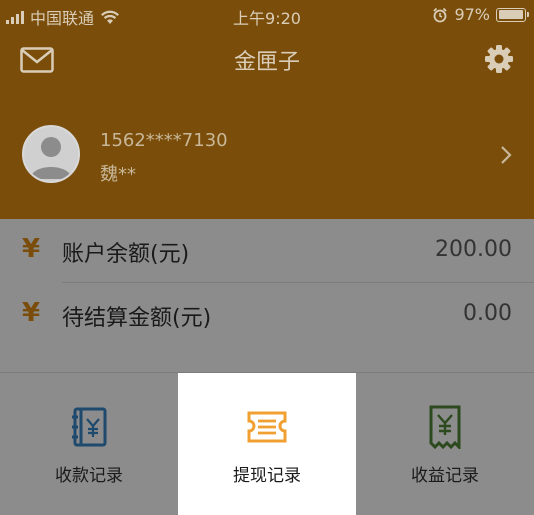 This screenshot has height=515, width=534. Describe the element at coordinates (499, 59) in the screenshot. I see `gear-icon` at that location.